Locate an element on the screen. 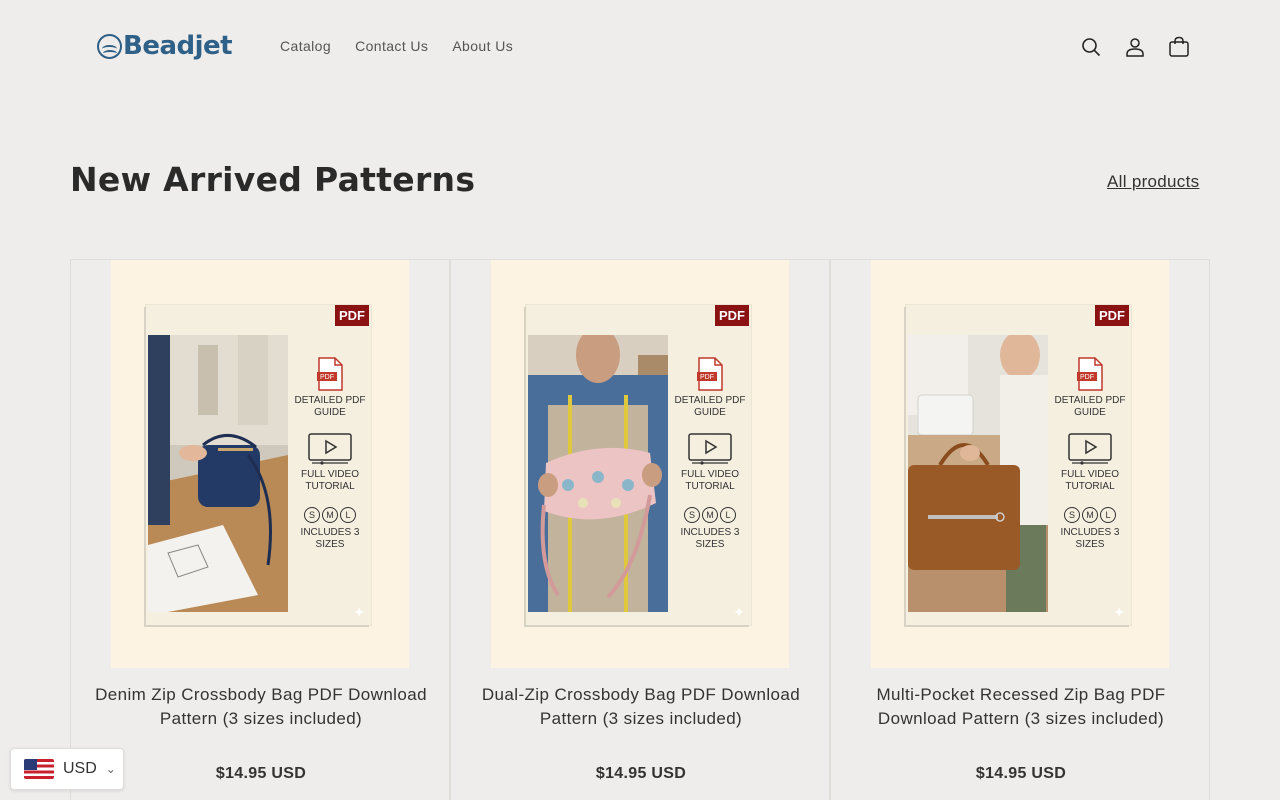 This screenshot has width=1280, height=800. logo-wave-icon is located at coordinates (109, 46).